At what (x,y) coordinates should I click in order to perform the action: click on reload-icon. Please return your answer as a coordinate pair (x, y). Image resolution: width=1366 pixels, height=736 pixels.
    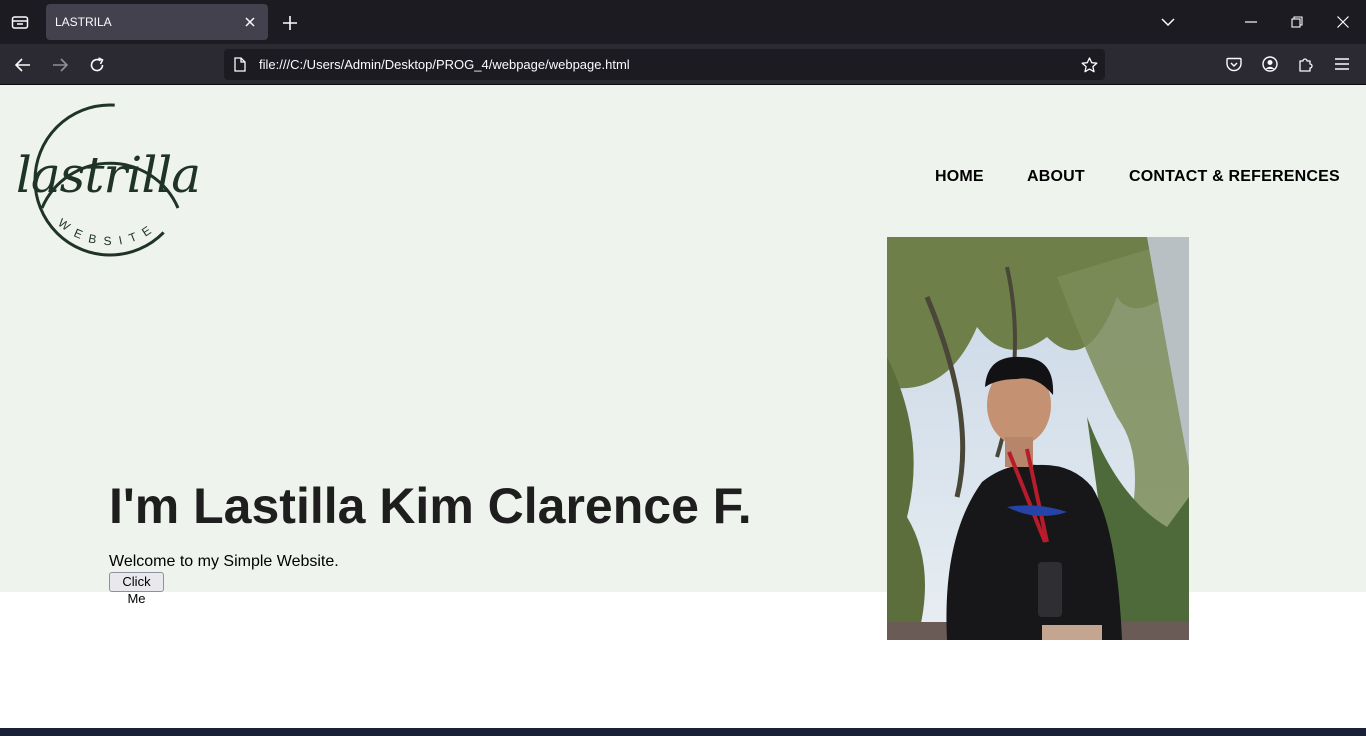
    Looking at the image, I should click on (97, 65).